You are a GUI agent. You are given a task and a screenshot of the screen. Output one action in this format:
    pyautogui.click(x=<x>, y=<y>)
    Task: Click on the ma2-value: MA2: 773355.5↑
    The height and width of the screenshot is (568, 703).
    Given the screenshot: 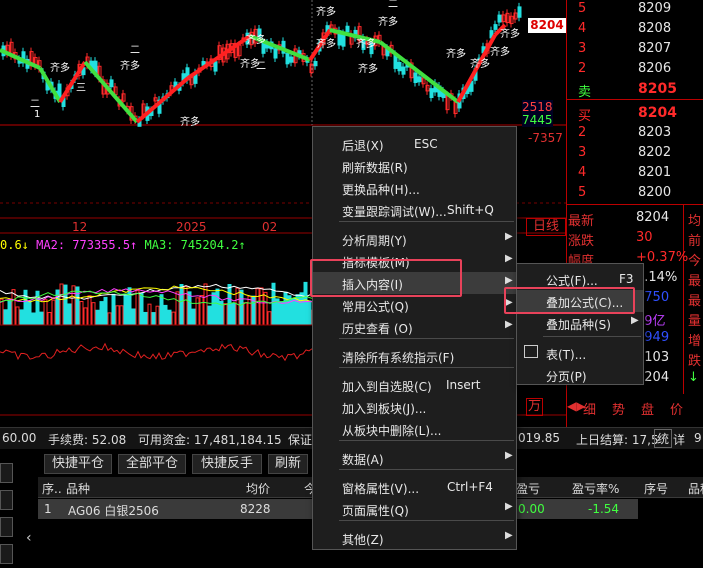 What is the action you would take?
    pyautogui.click(x=87, y=245)
    